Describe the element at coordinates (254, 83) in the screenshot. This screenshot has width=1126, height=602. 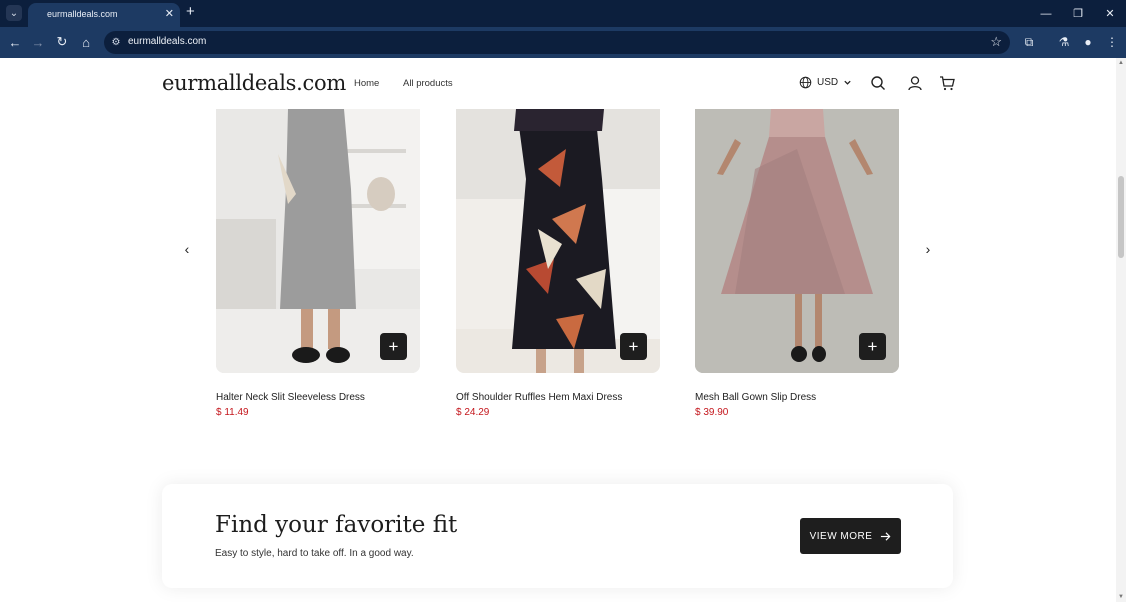
I see `site-logo: eurmalldeals.com` at that location.